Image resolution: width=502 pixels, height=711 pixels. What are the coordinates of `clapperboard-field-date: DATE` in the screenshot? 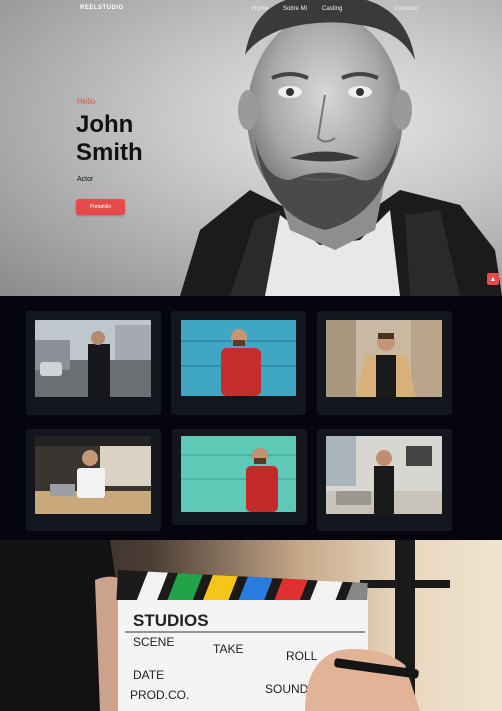 It's located at (148, 675).